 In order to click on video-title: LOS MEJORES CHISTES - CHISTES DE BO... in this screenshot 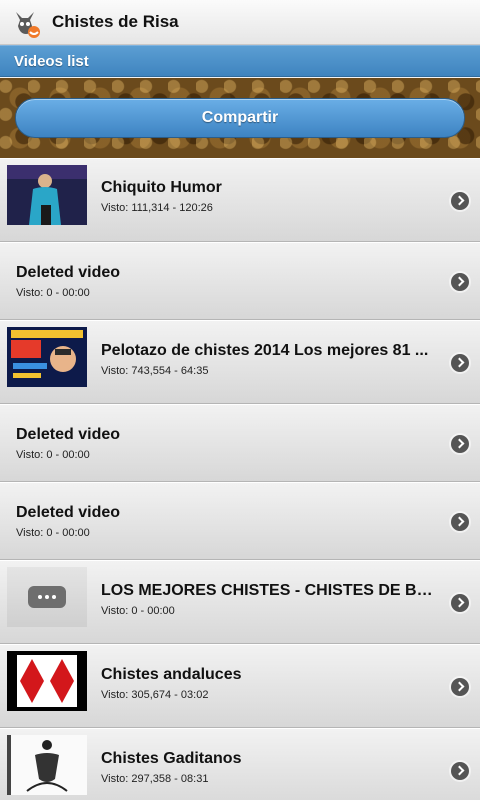, I will do `click(271, 590)`.